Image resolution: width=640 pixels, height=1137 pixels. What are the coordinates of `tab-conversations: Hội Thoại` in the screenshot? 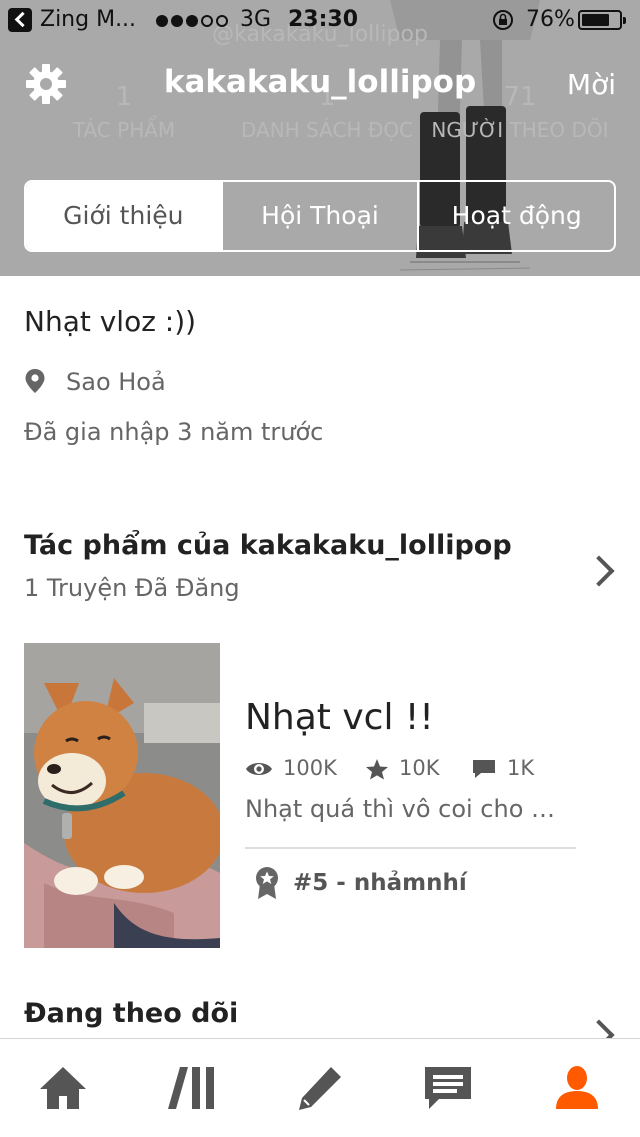 It's located at (319, 216).